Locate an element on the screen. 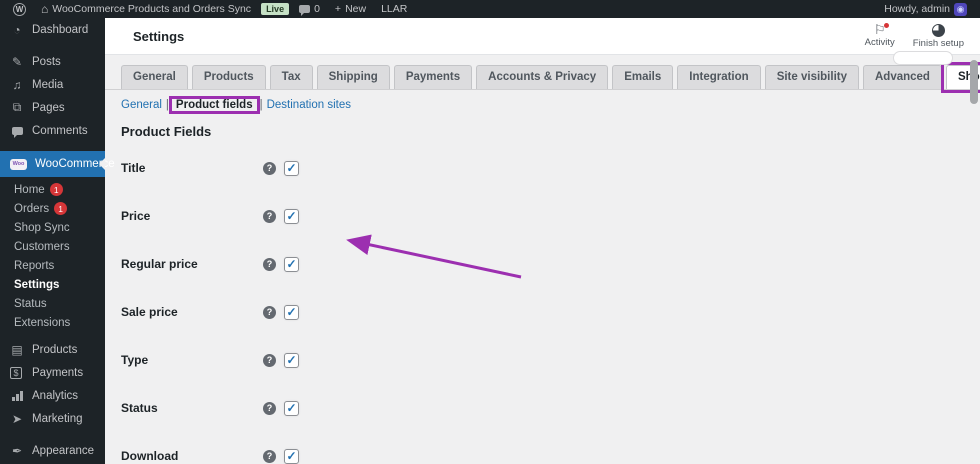  finish-setup-button: Finish setup is located at coordinates (938, 36).